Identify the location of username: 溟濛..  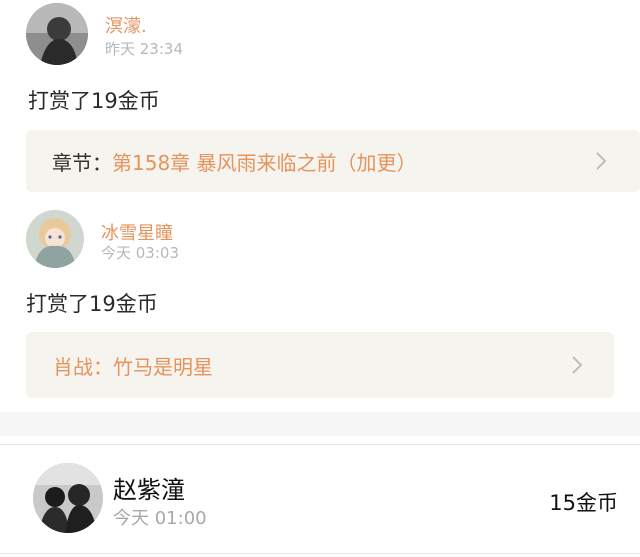
(126, 25).